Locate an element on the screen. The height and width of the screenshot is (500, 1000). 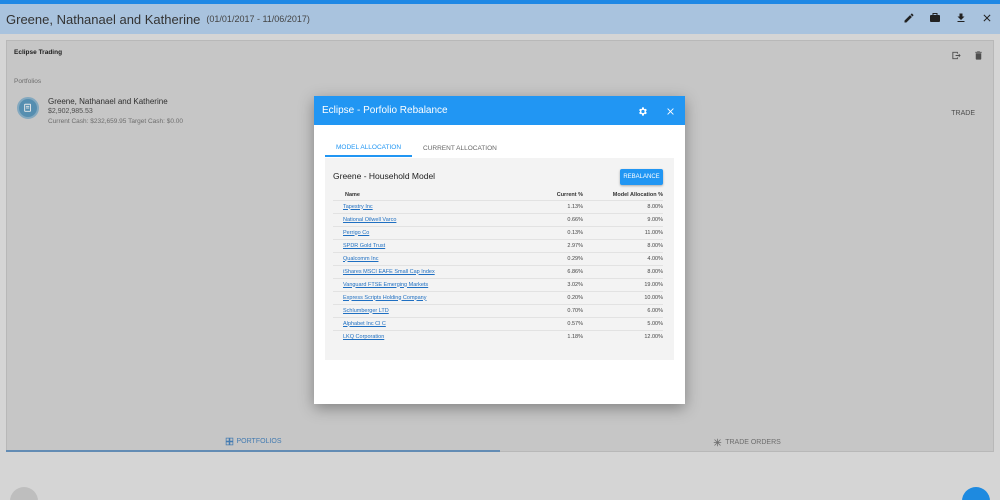
dialog-actions is located at coordinates (656, 111).